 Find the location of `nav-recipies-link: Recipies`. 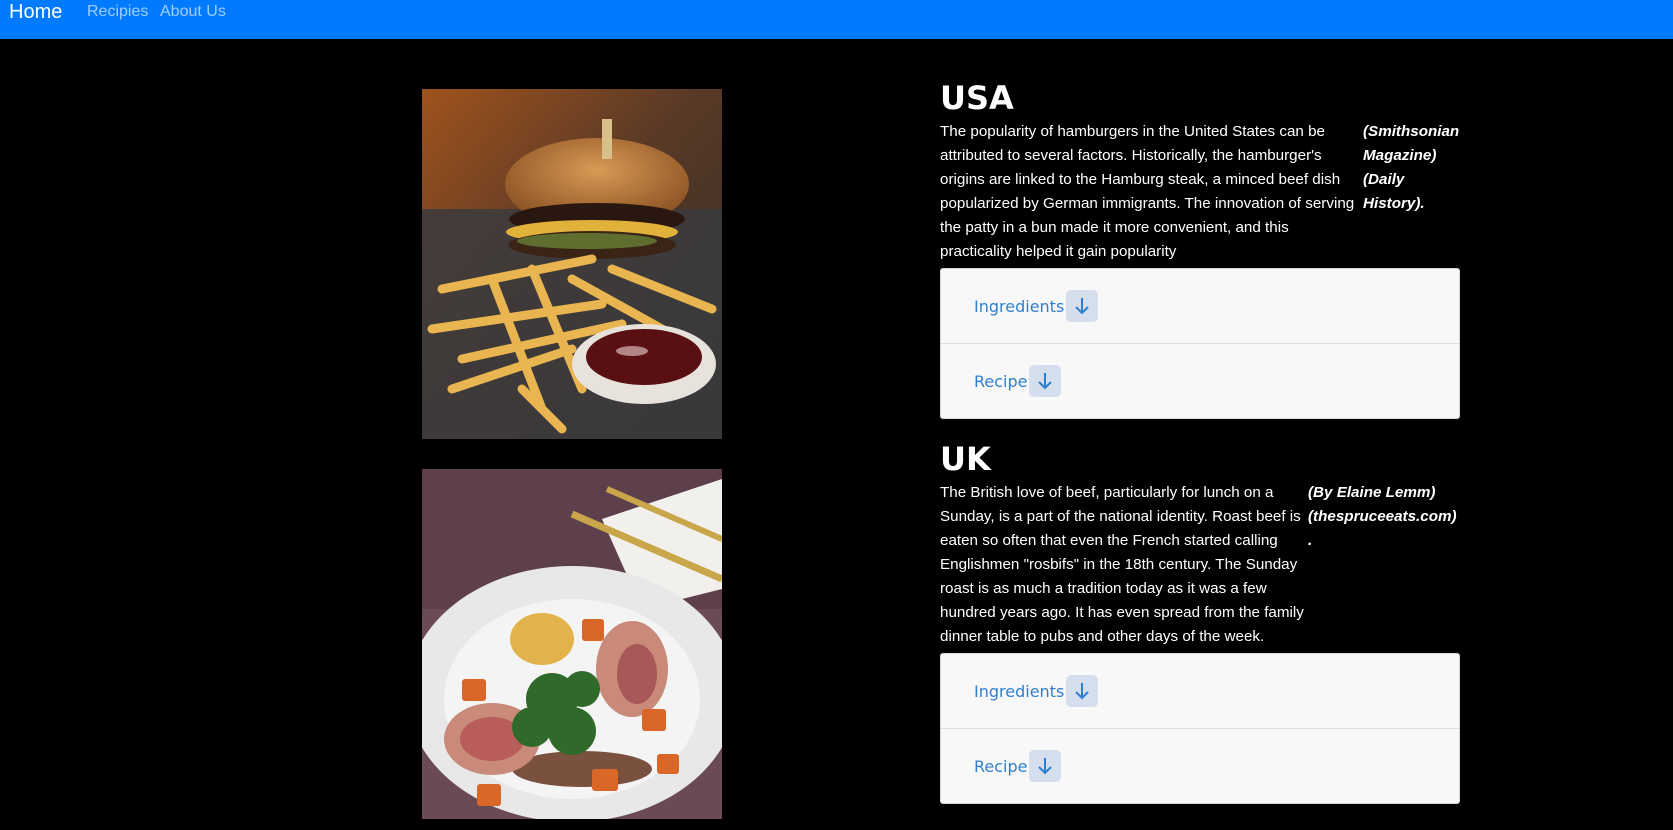

nav-recipies-link: Recipies is located at coordinates (117, 12).